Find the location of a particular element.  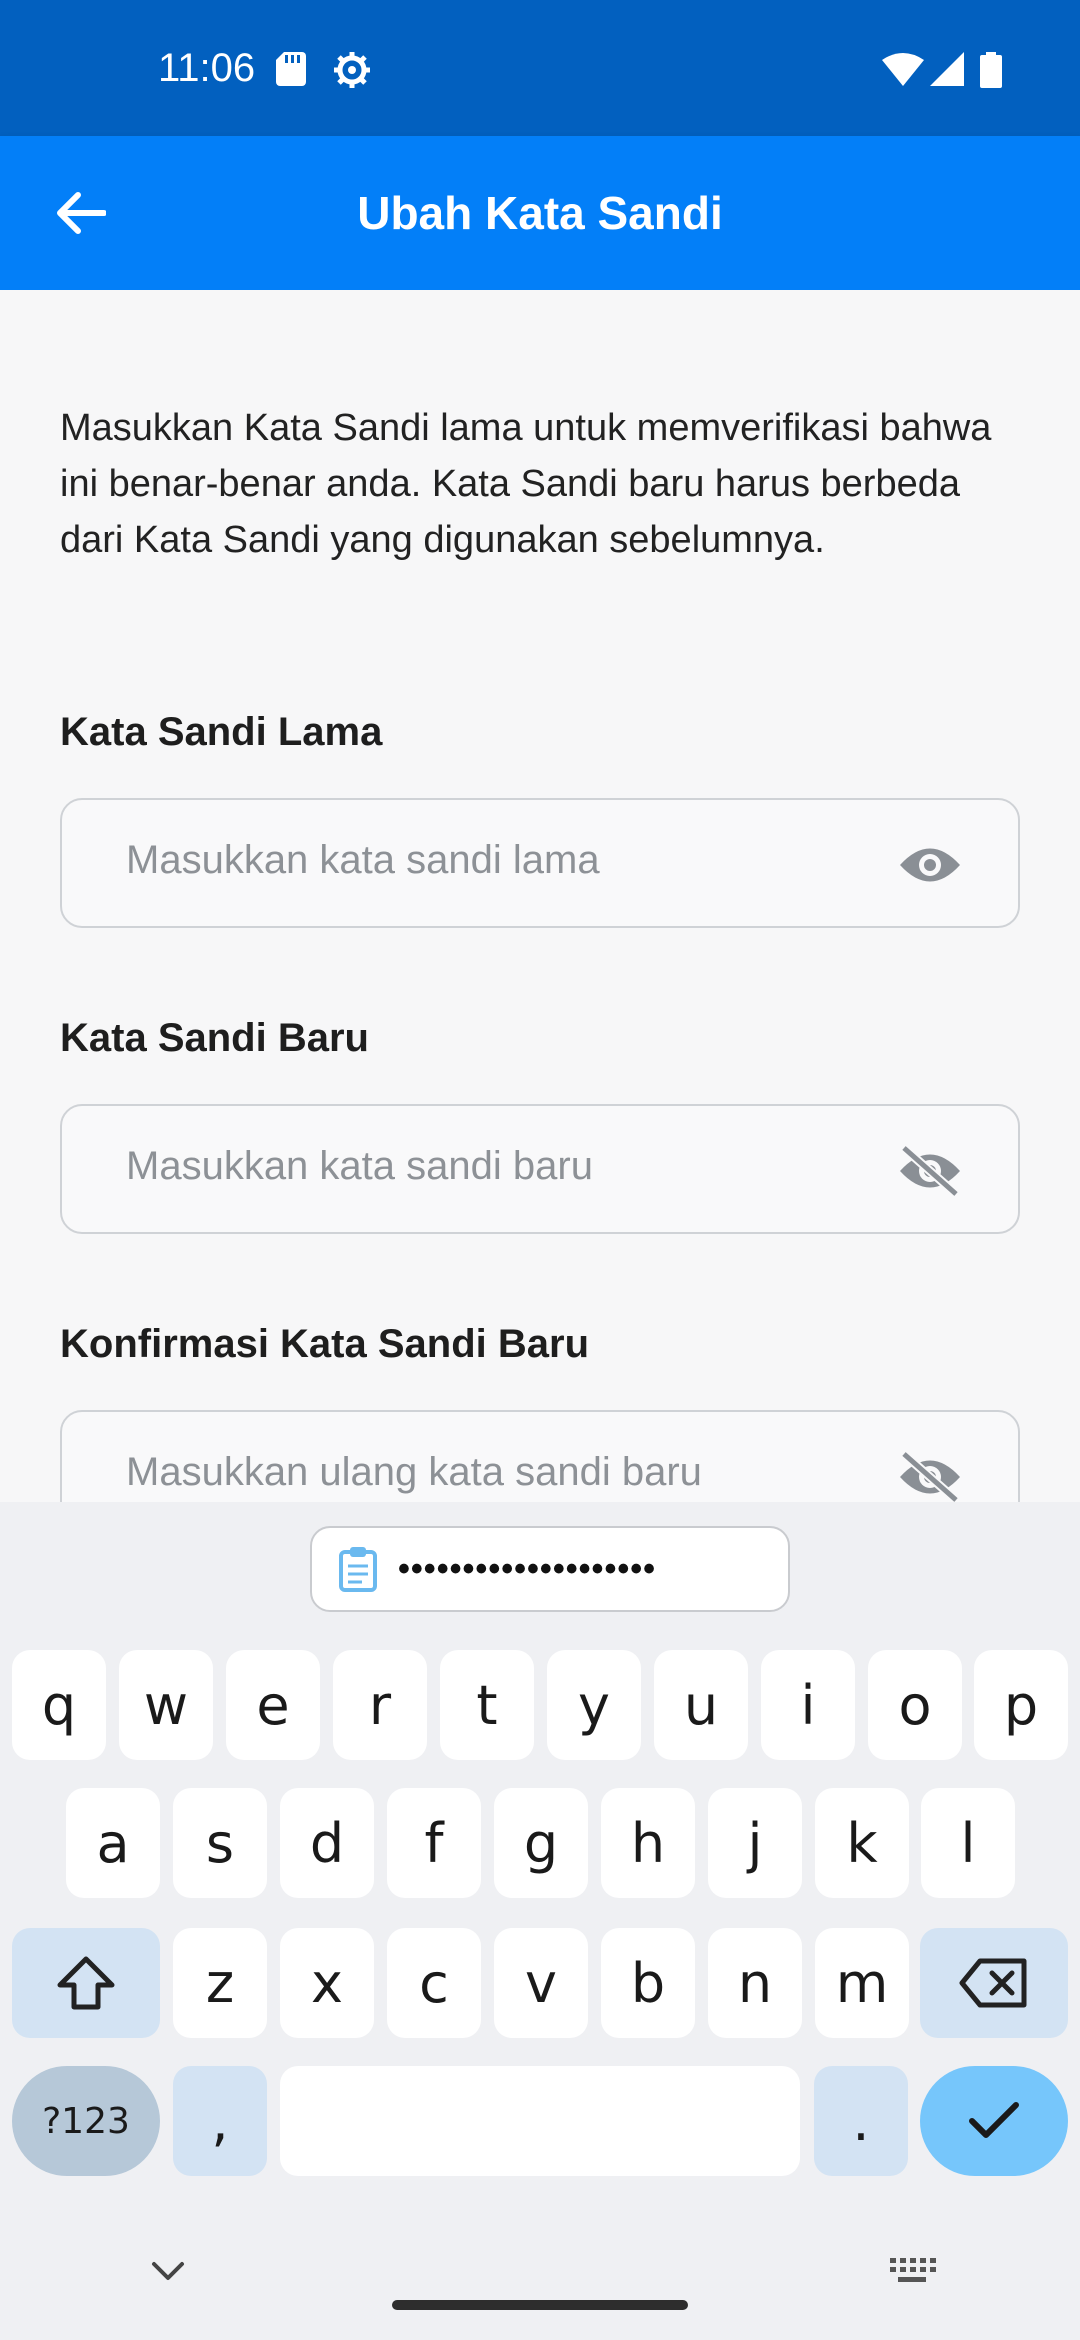

key-d: d is located at coordinates (327, 1843).